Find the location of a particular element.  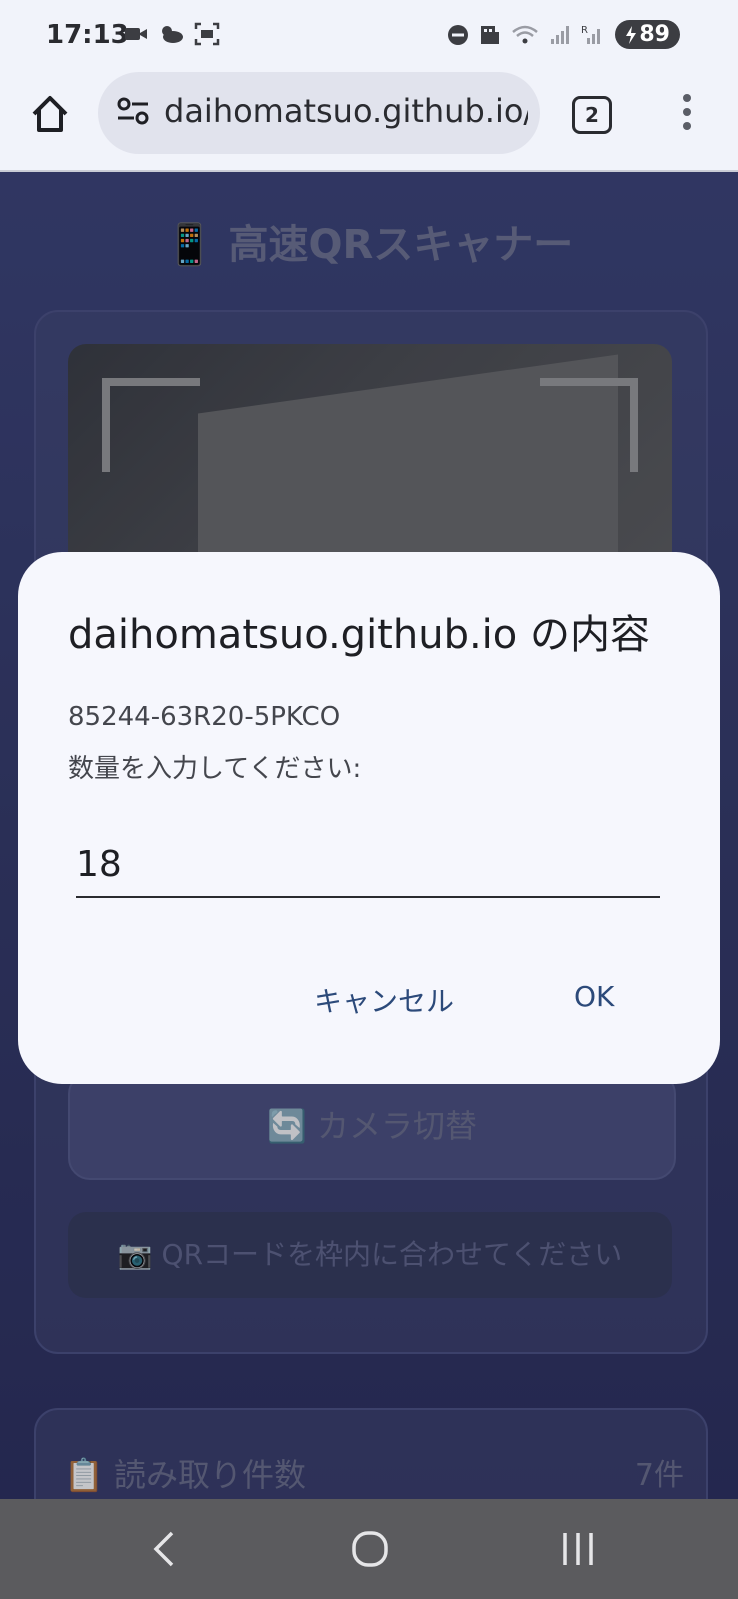

address-bar: daihomatsuo.github.io/q is located at coordinates (319, 113).